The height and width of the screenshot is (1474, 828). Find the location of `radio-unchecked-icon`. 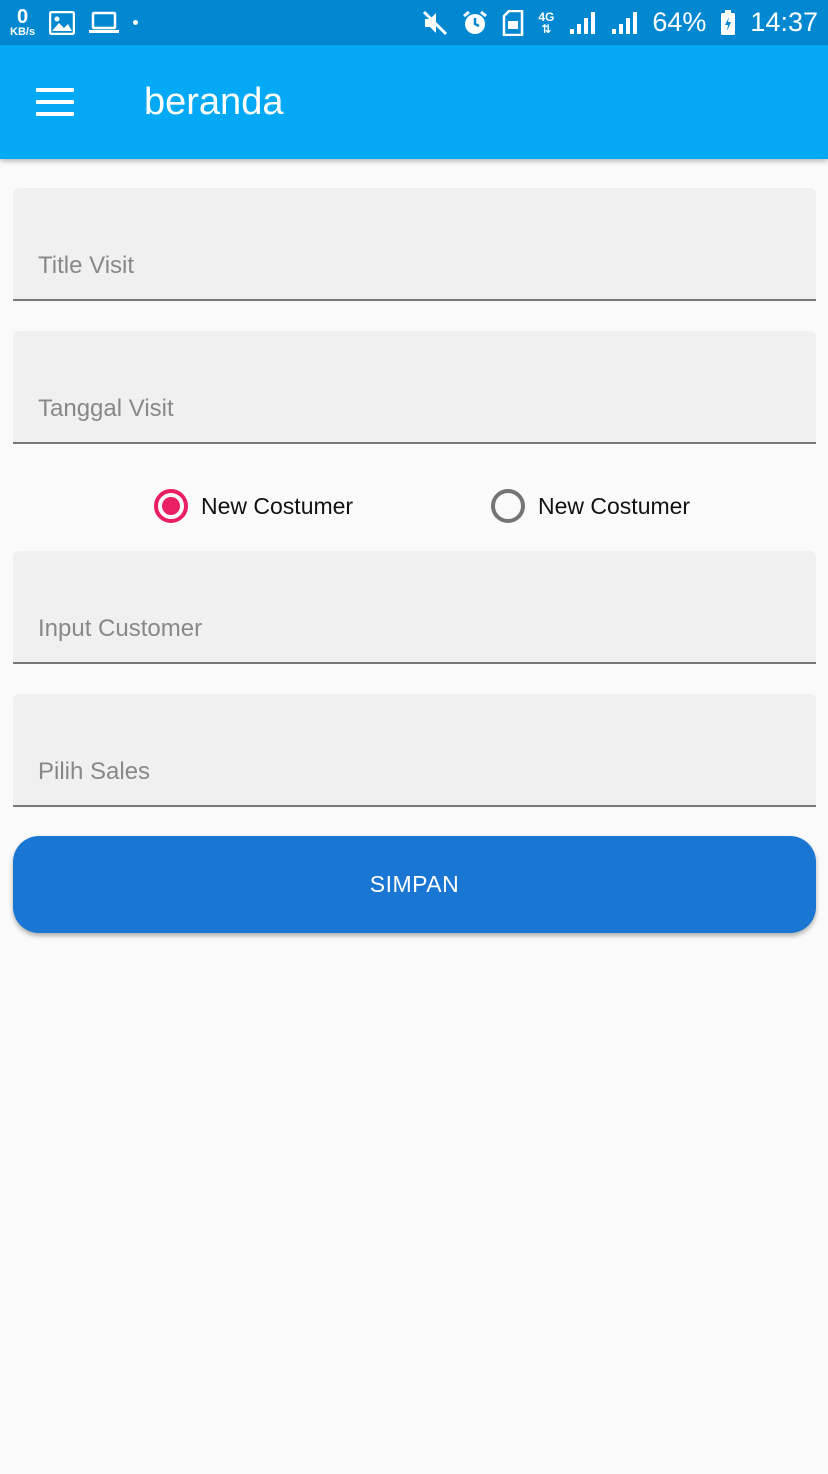

radio-unchecked-icon is located at coordinates (508, 506).